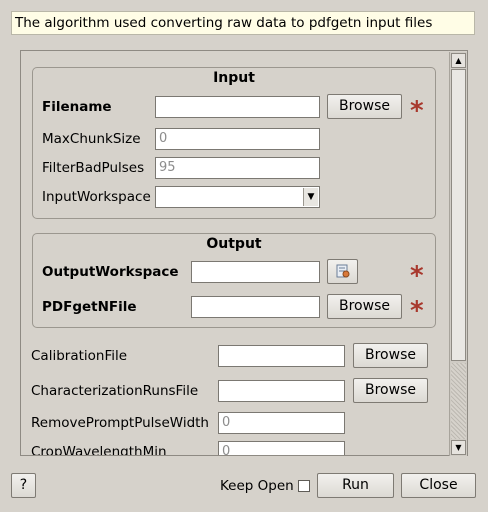 This screenshot has height=512, width=488. Describe the element at coordinates (281, 423) in the screenshot. I see `removepromptpulsewidth-input: 0` at that location.